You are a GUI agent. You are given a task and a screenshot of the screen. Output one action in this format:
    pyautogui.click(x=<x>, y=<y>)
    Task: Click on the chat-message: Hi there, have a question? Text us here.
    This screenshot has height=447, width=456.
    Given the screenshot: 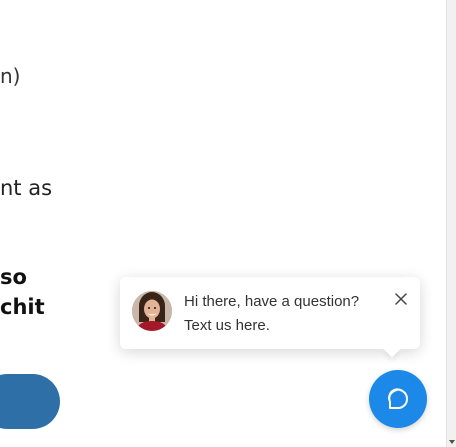 What is the action you would take?
    pyautogui.click(x=271, y=314)
    